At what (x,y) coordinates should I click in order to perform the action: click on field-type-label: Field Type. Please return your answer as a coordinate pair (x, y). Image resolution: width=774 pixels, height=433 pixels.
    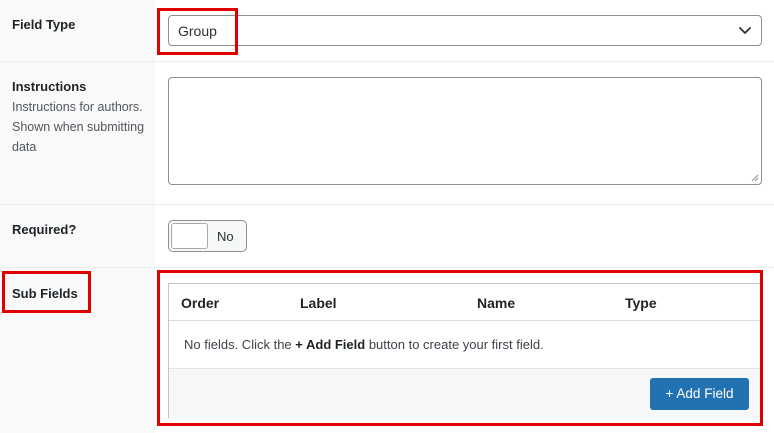
    Looking at the image, I should click on (44, 24).